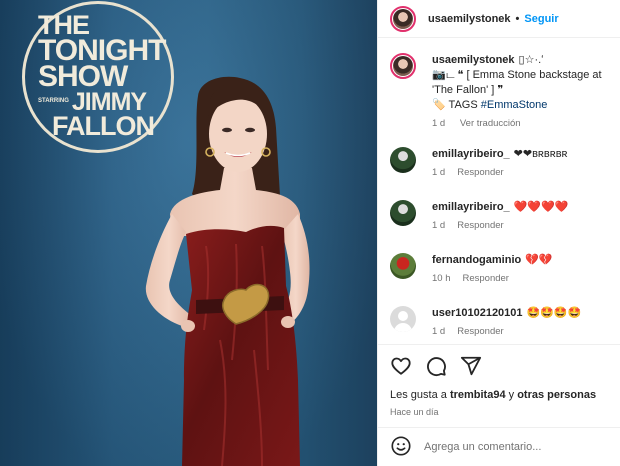 The width and height of the screenshot is (620, 466). What do you see at coordinates (504, 162) in the screenshot?
I see `comment-item: emillayribeiro_ ❤❤ʙʀʙʀʙʀ 1 d Responder` at bounding box center [504, 162].